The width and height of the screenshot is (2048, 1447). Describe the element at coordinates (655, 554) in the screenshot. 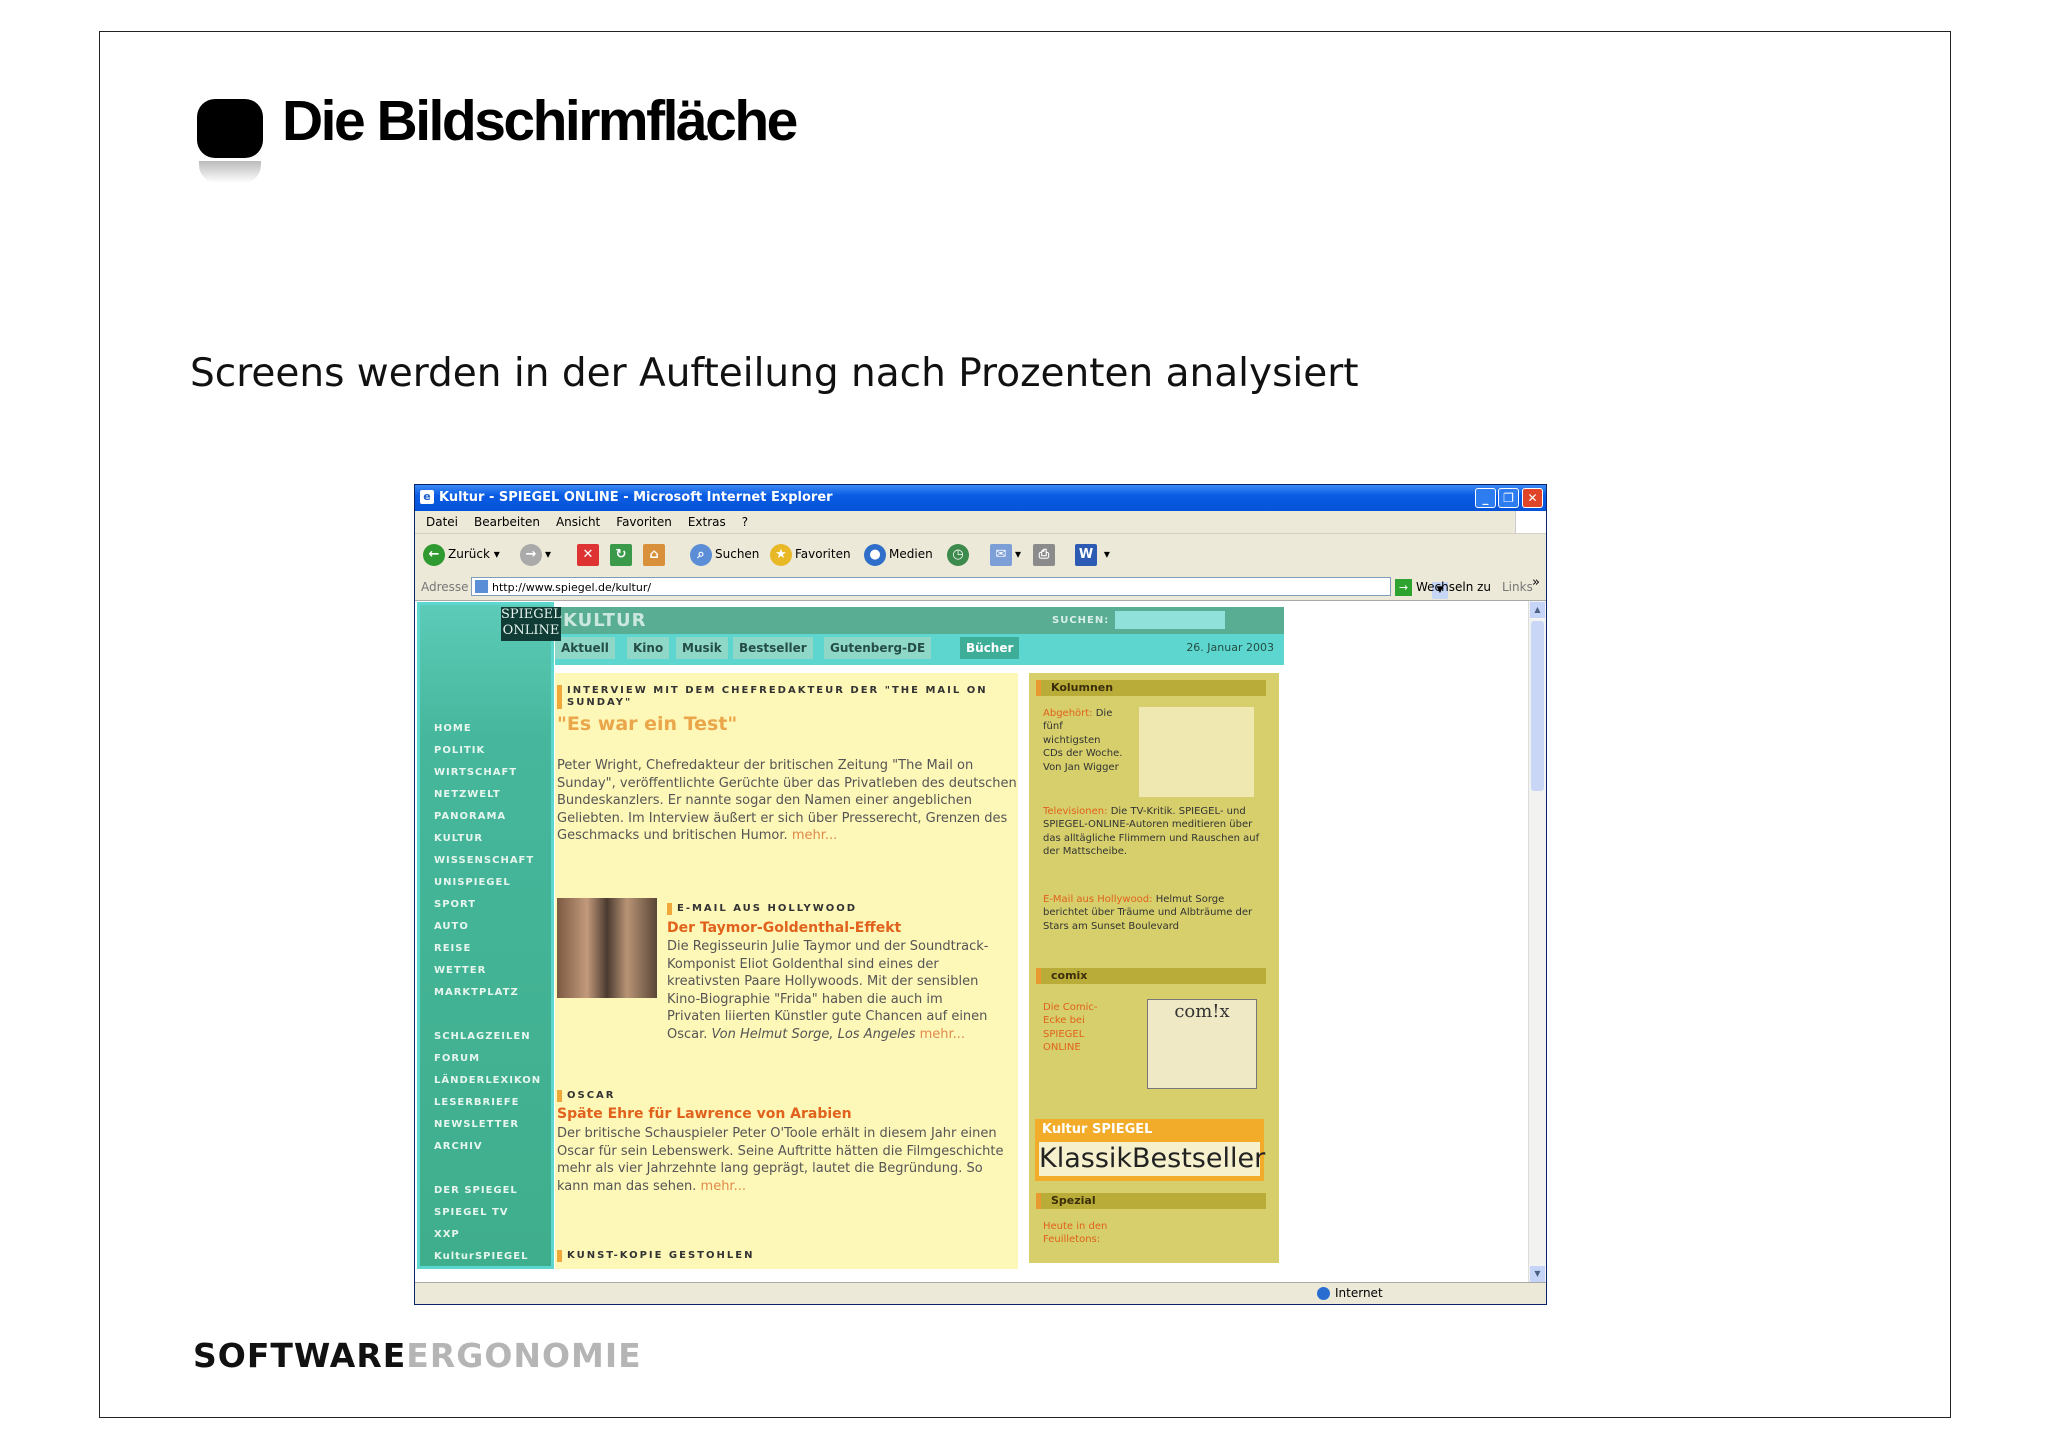

I see `home-button: ⌂` at that location.